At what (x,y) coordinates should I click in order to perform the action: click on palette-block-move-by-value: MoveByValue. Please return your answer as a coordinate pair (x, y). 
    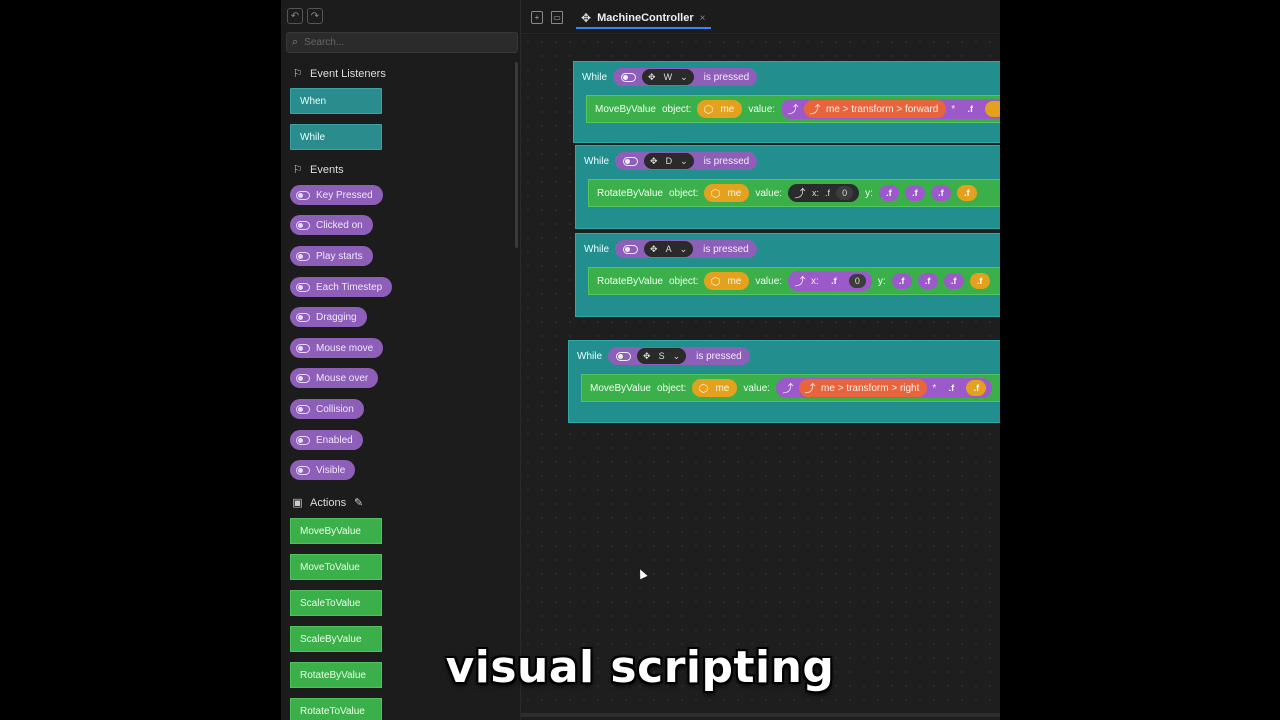
    Looking at the image, I should click on (336, 531).